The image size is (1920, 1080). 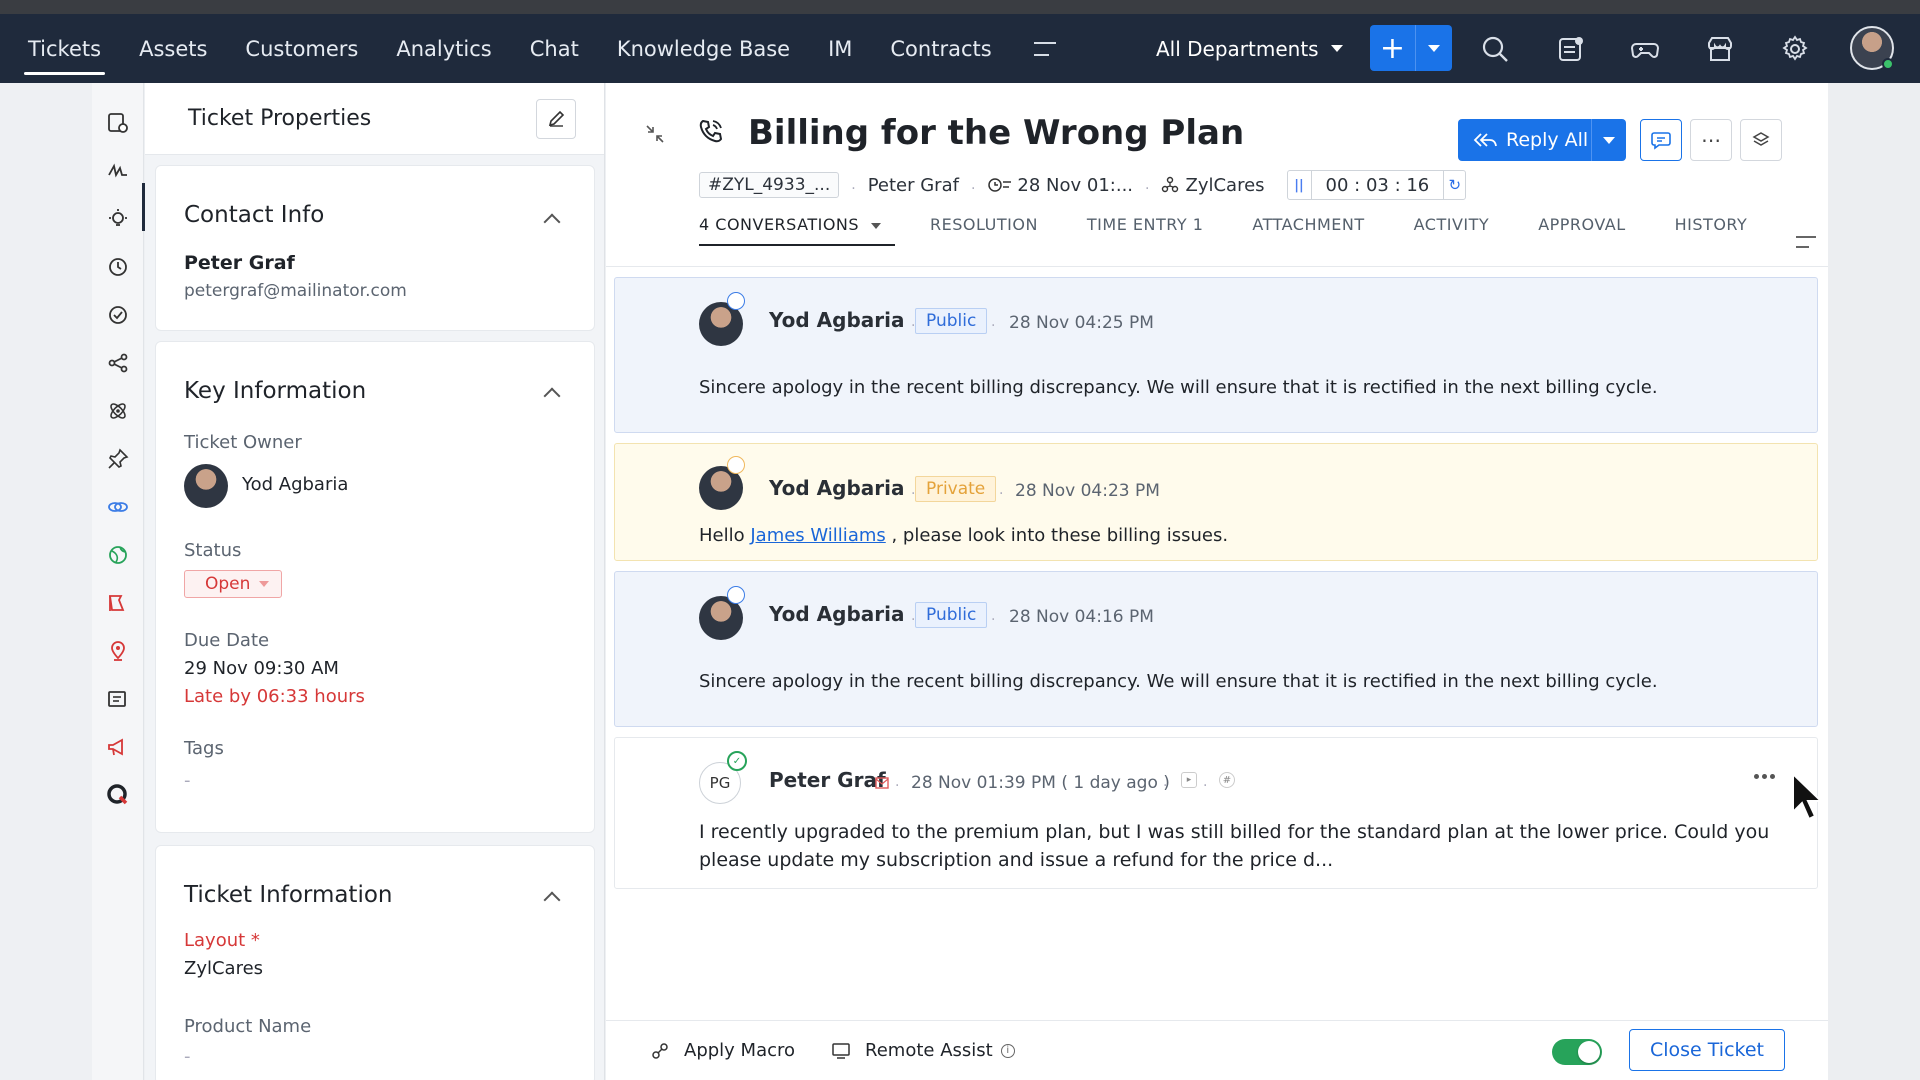 What do you see at coordinates (940, 48) in the screenshot?
I see `nav-tab-contracts: Contracts` at bounding box center [940, 48].